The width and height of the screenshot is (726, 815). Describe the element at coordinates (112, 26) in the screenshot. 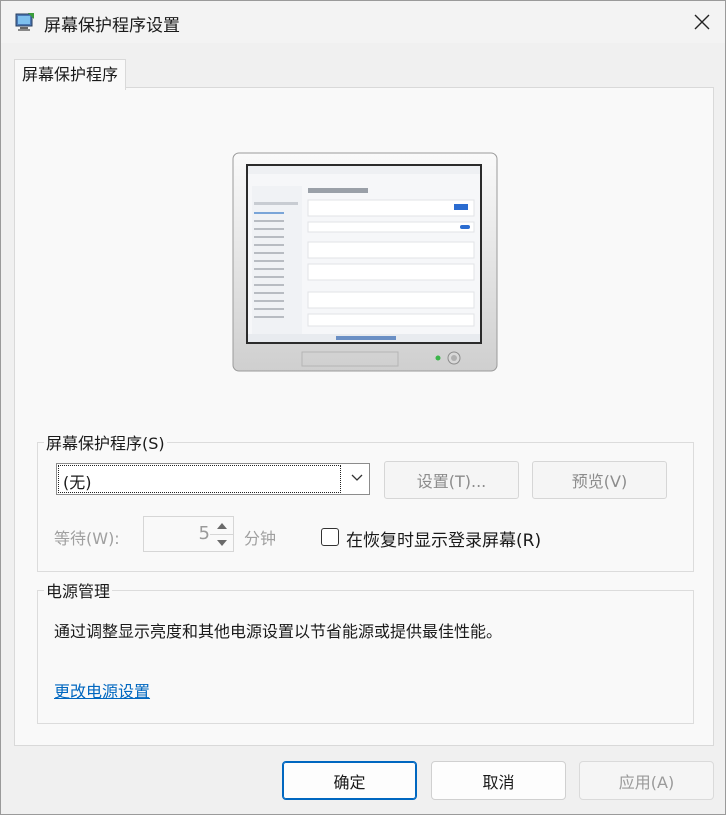

I see `window-title: 屏幕保护程序设置` at that location.